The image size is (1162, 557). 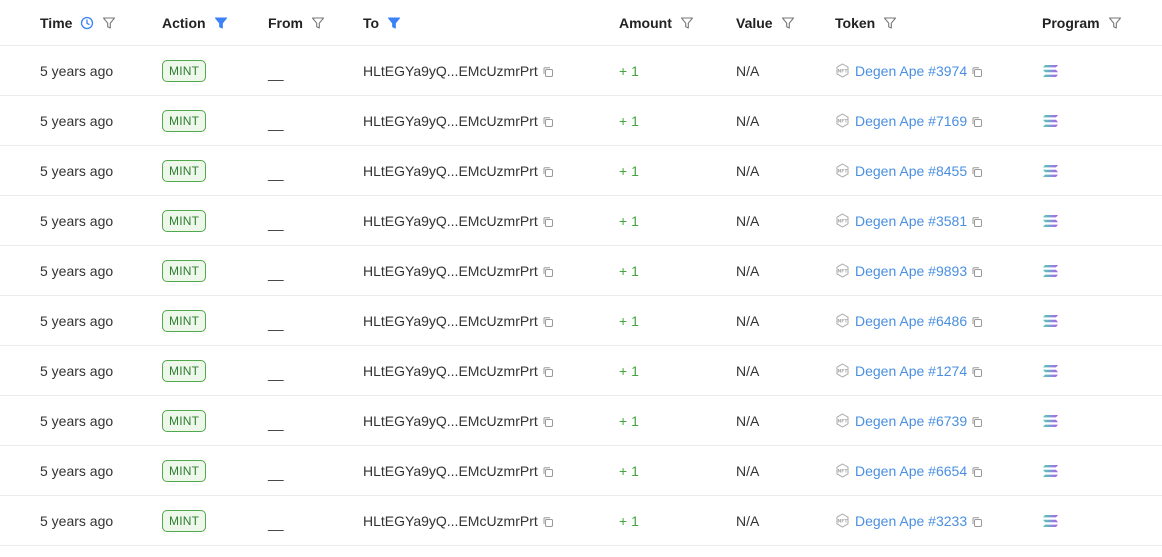 I want to click on token-link: Degen Ape #6654, so click(x=911, y=471).